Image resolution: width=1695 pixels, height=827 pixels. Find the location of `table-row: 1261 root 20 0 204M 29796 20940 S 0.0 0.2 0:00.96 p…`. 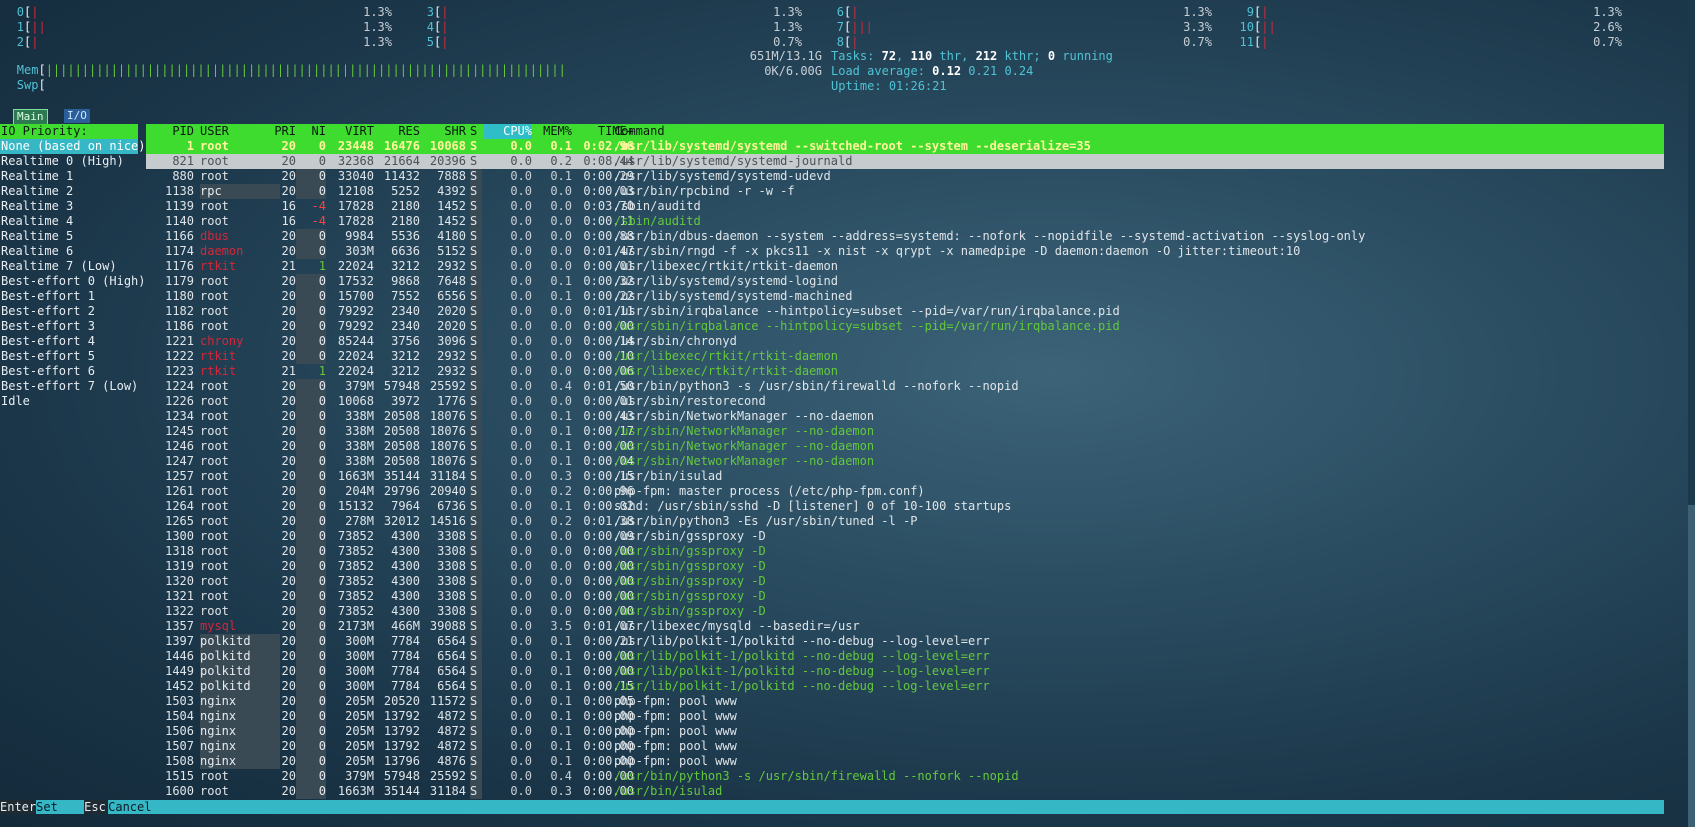

table-row: 1261 root 20 0 204M 29796 20940 S 0.0 0.2 0:00.96 p… is located at coordinates (905, 491).